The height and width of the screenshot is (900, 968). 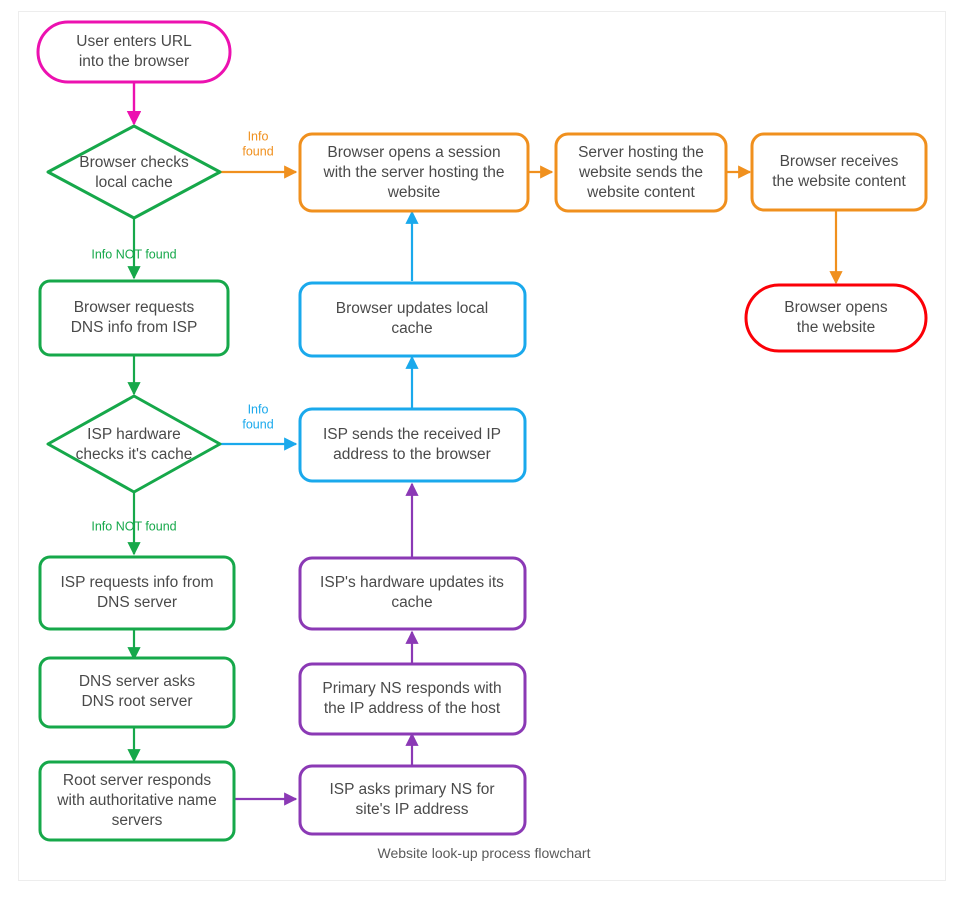 What do you see at coordinates (258, 136) in the screenshot?
I see `edge-label-cache-found-line1: Info` at bounding box center [258, 136].